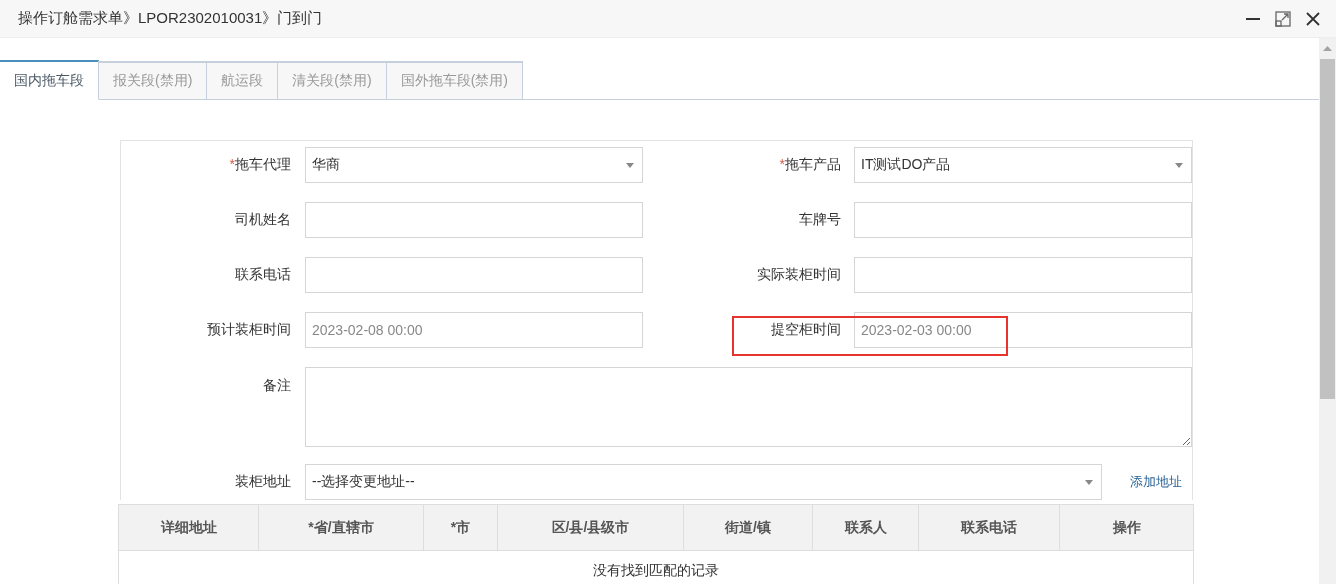 The width and height of the screenshot is (1336, 584). Describe the element at coordinates (806, 330) in the screenshot. I see `field-label: 提空柜时间` at that location.